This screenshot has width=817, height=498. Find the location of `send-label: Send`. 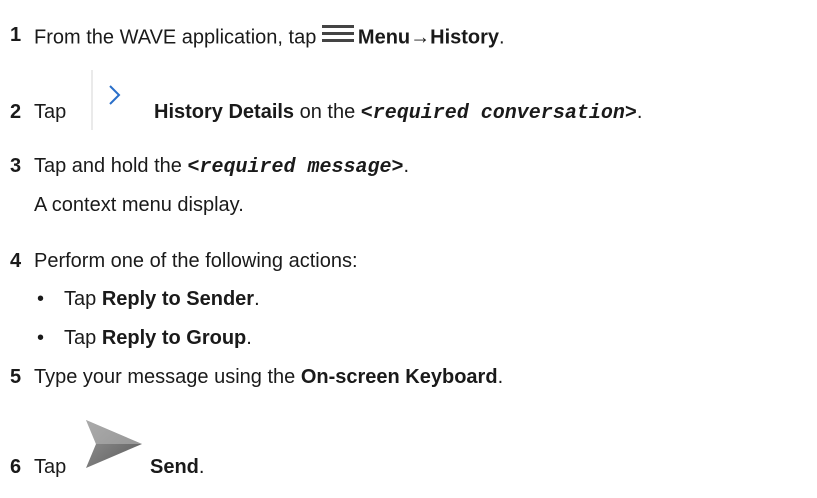

send-label: Send is located at coordinates (174, 467).